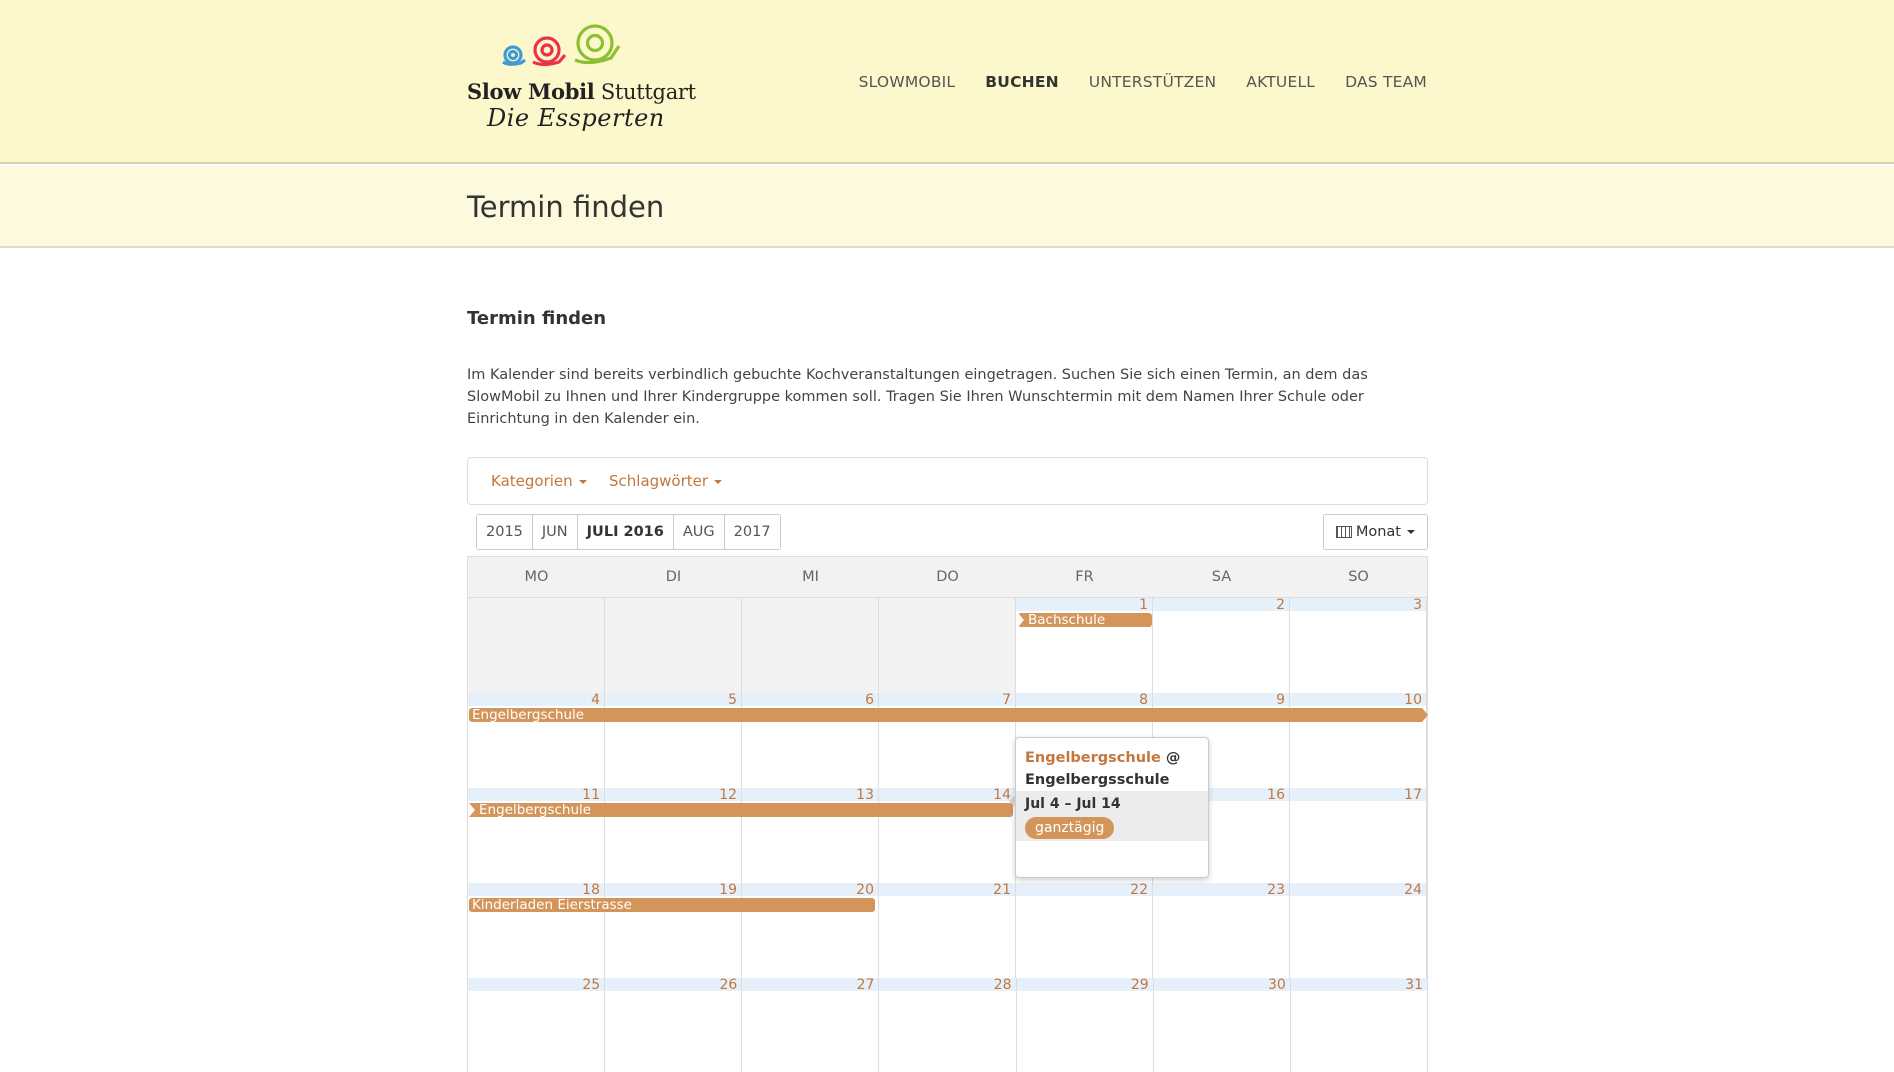 Image resolution: width=1894 pixels, height=1072 pixels. What do you see at coordinates (752, 532) in the screenshot?
I see `next-year-button: 2017` at bounding box center [752, 532].